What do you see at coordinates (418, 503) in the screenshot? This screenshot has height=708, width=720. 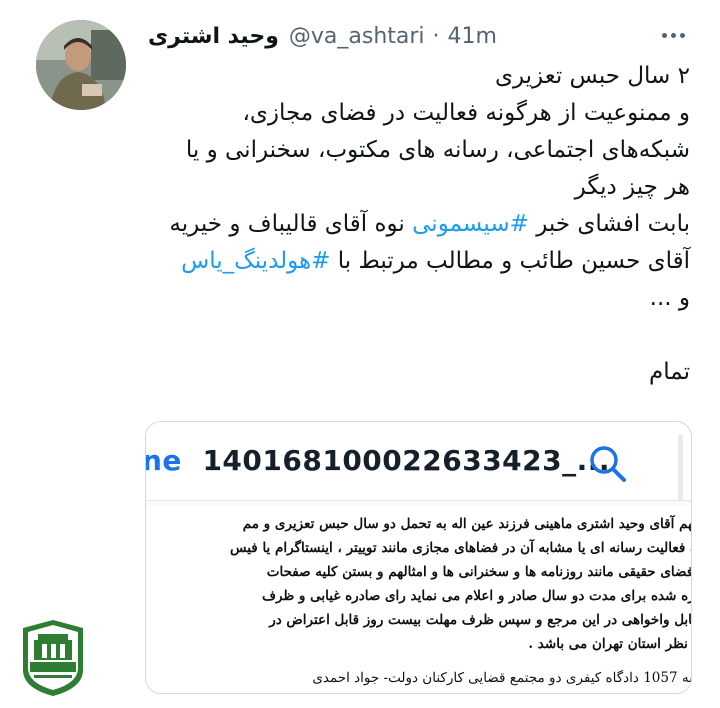 I see `divider` at bounding box center [418, 503].